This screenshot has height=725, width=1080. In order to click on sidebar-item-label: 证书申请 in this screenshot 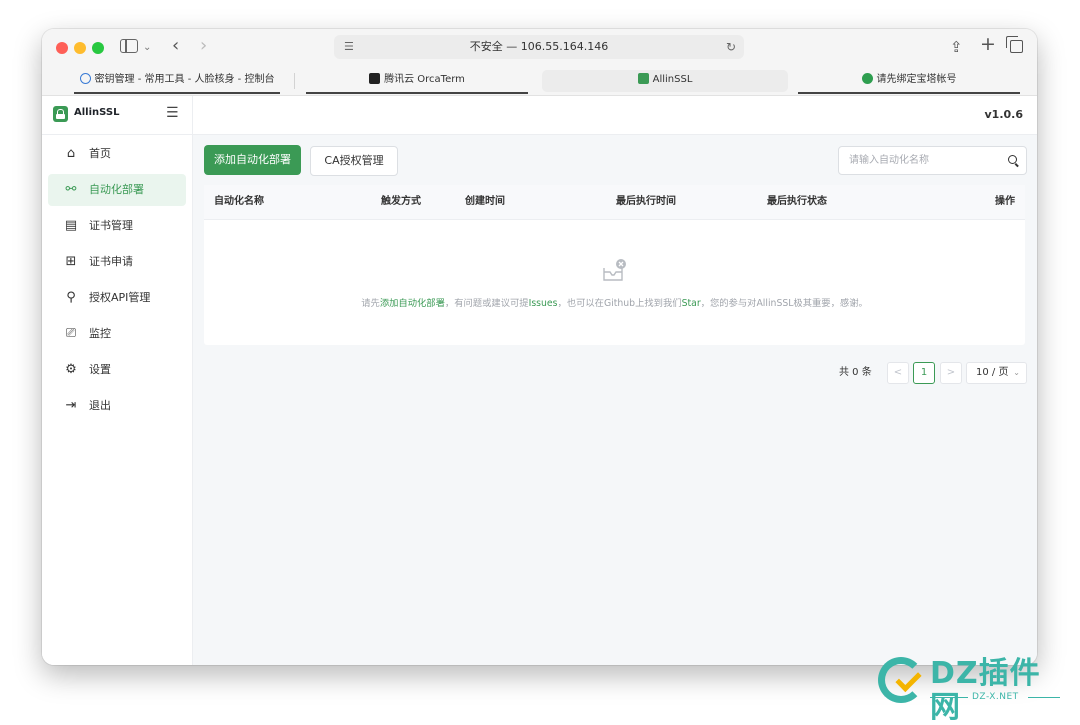, I will do `click(111, 261)`.